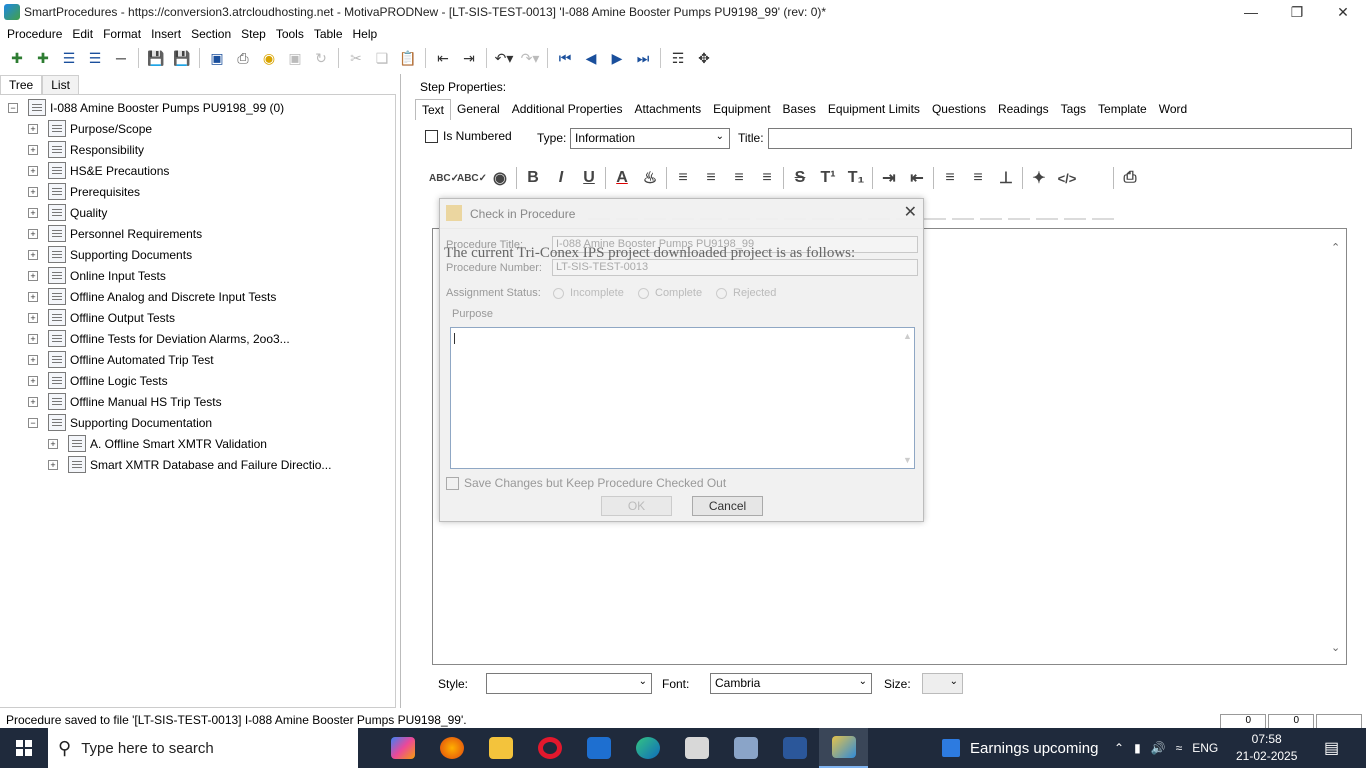 This screenshot has width=1366, height=768. I want to click on cancel-button: Cancel, so click(727, 506).